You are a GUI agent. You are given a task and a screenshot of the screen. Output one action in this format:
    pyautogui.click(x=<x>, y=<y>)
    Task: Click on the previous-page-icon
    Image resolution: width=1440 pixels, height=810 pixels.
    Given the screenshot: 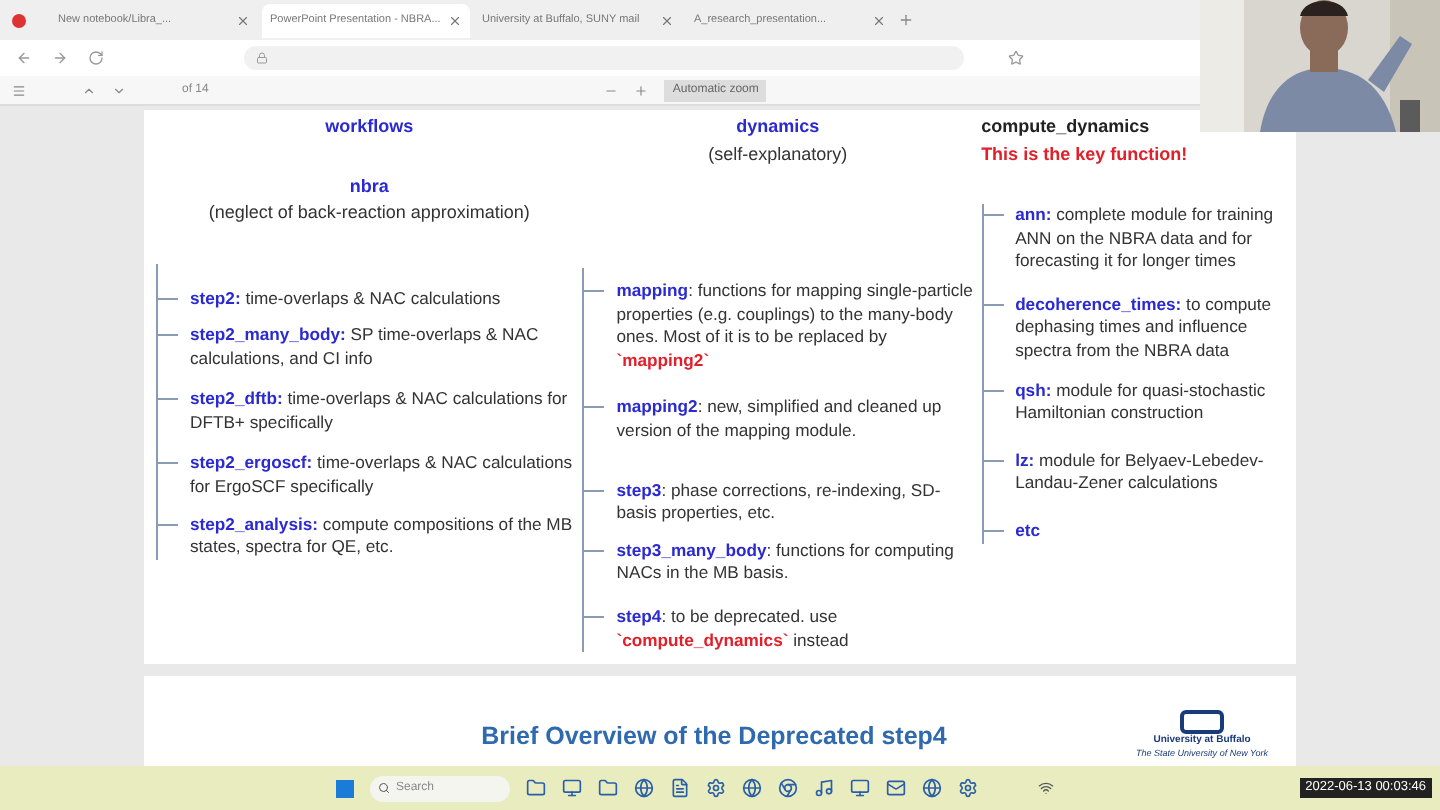 What is the action you would take?
    pyautogui.click(x=89, y=90)
    